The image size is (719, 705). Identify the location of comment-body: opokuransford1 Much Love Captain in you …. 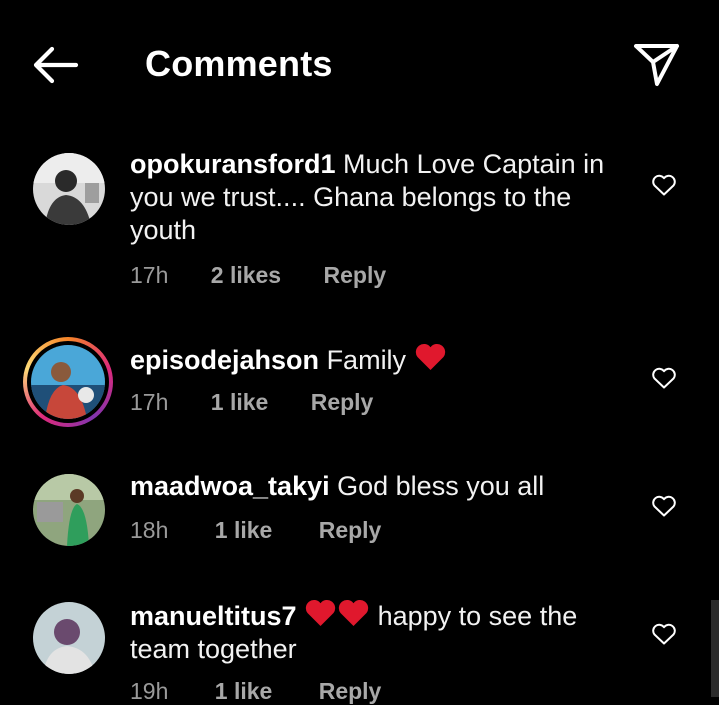
(370, 197).